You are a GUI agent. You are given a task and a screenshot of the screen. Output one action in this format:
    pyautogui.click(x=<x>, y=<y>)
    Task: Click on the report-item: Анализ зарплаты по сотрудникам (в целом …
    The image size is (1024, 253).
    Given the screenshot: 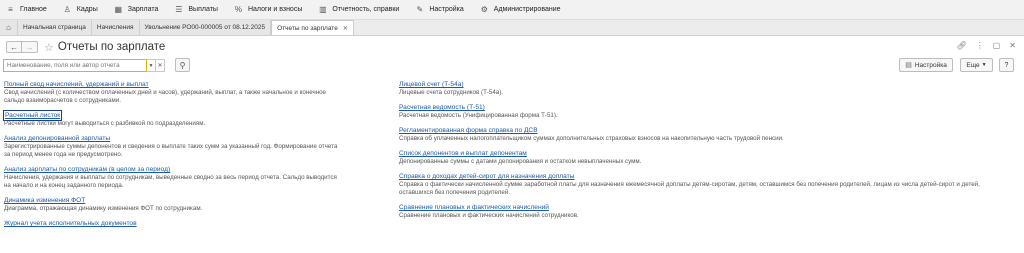 What is the action you would take?
    pyautogui.click(x=174, y=177)
    